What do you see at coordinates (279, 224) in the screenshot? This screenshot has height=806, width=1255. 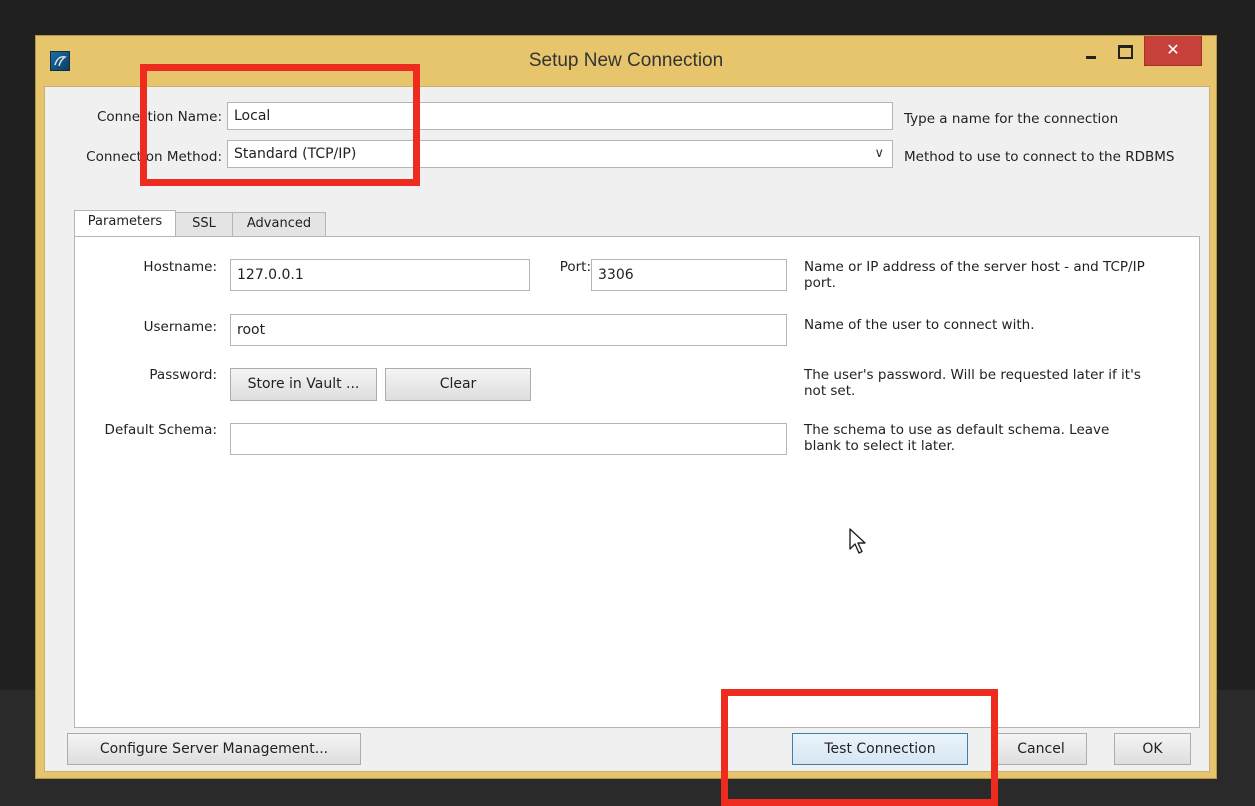 I see `tab-advanced: Advanced` at bounding box center [279, 224].